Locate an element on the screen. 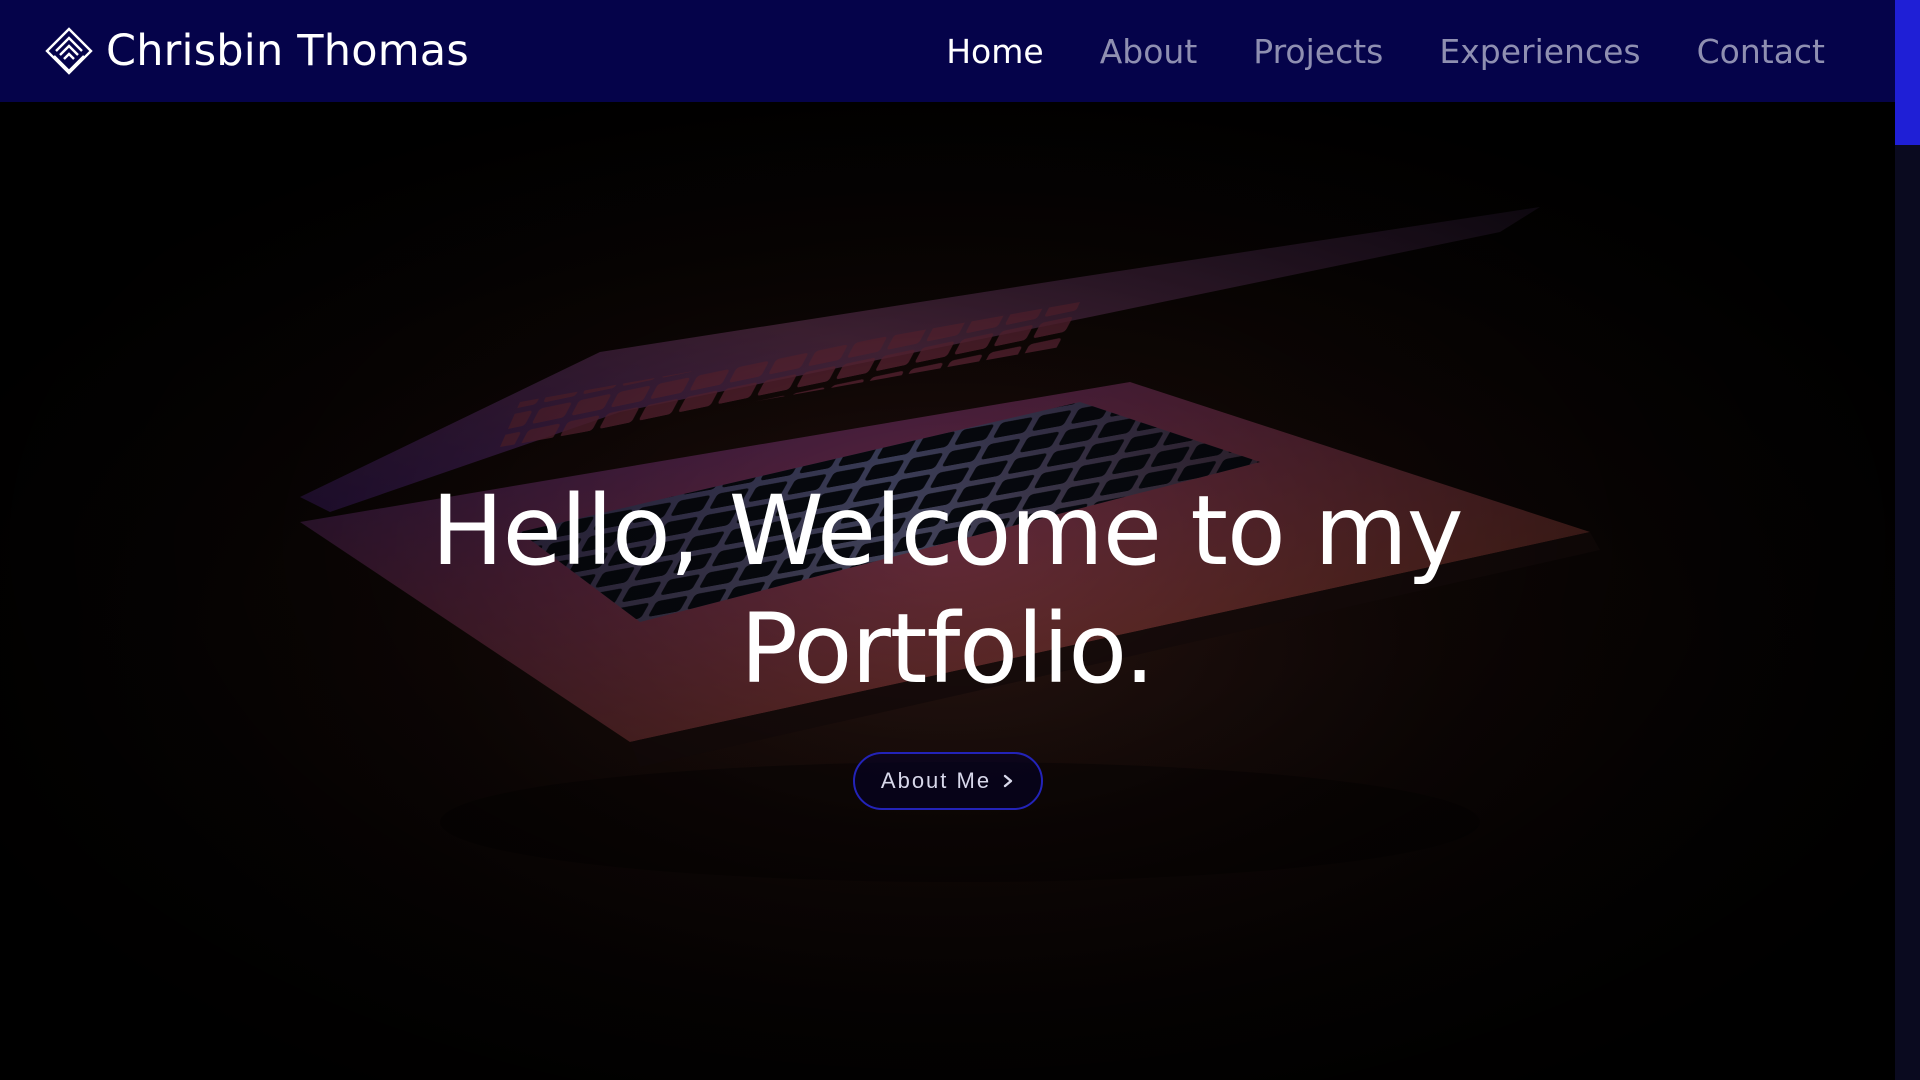 This screenshot has width=1920, height=1080. nav-item-projects: Projects is located at coordinates (1318, 51).